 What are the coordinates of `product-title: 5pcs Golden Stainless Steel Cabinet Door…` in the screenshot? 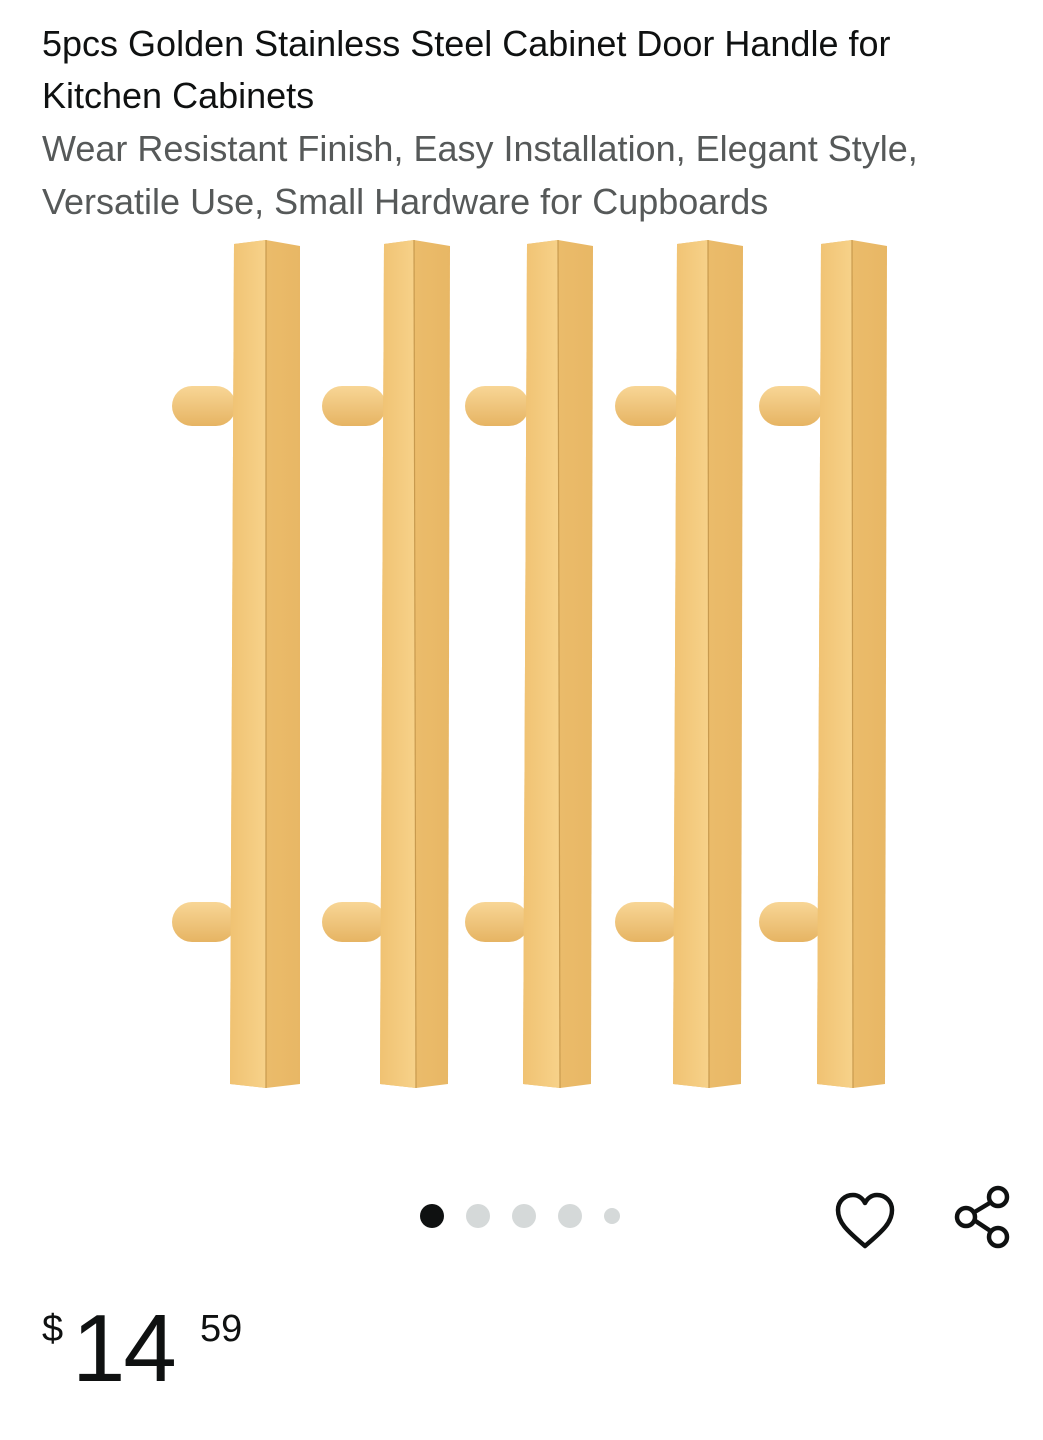 It's located at (466, 69).